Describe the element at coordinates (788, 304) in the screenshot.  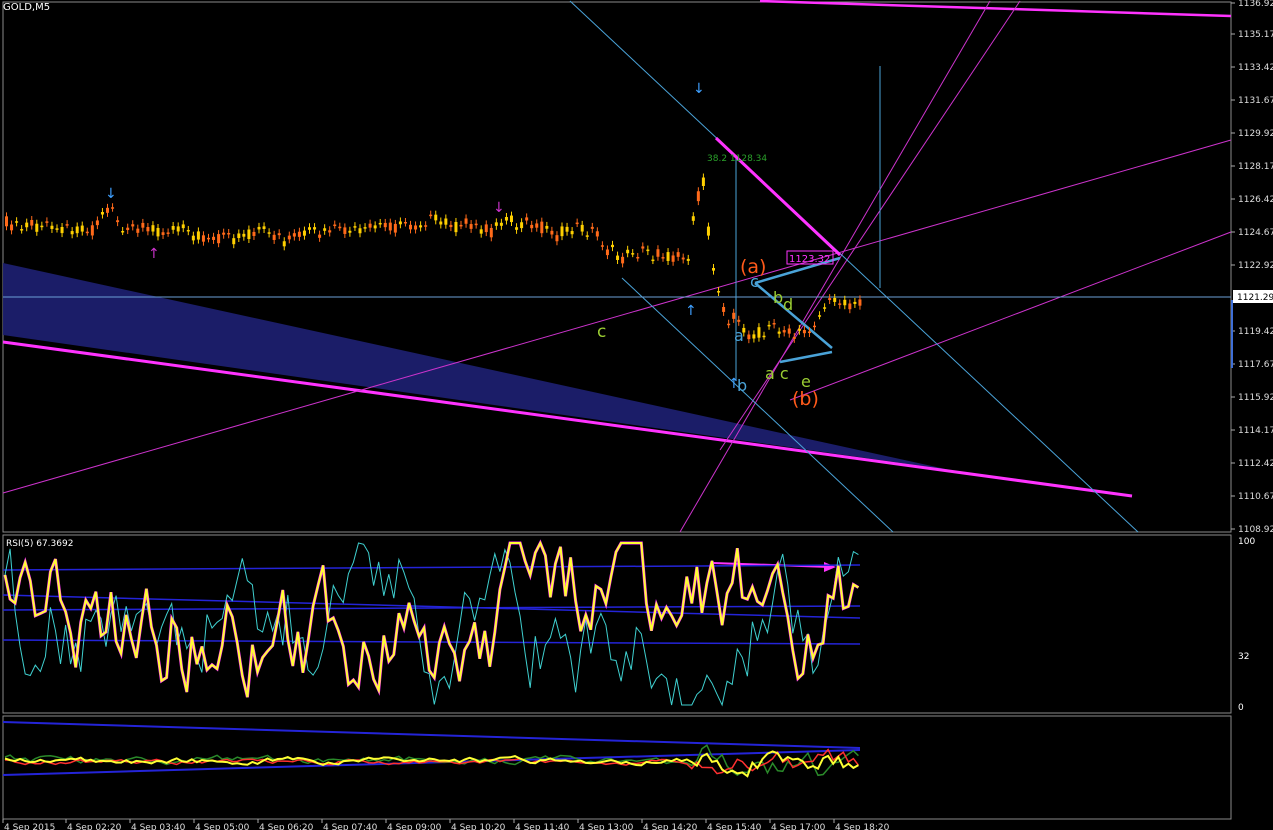
I see `wave-label-d: d` at that location.